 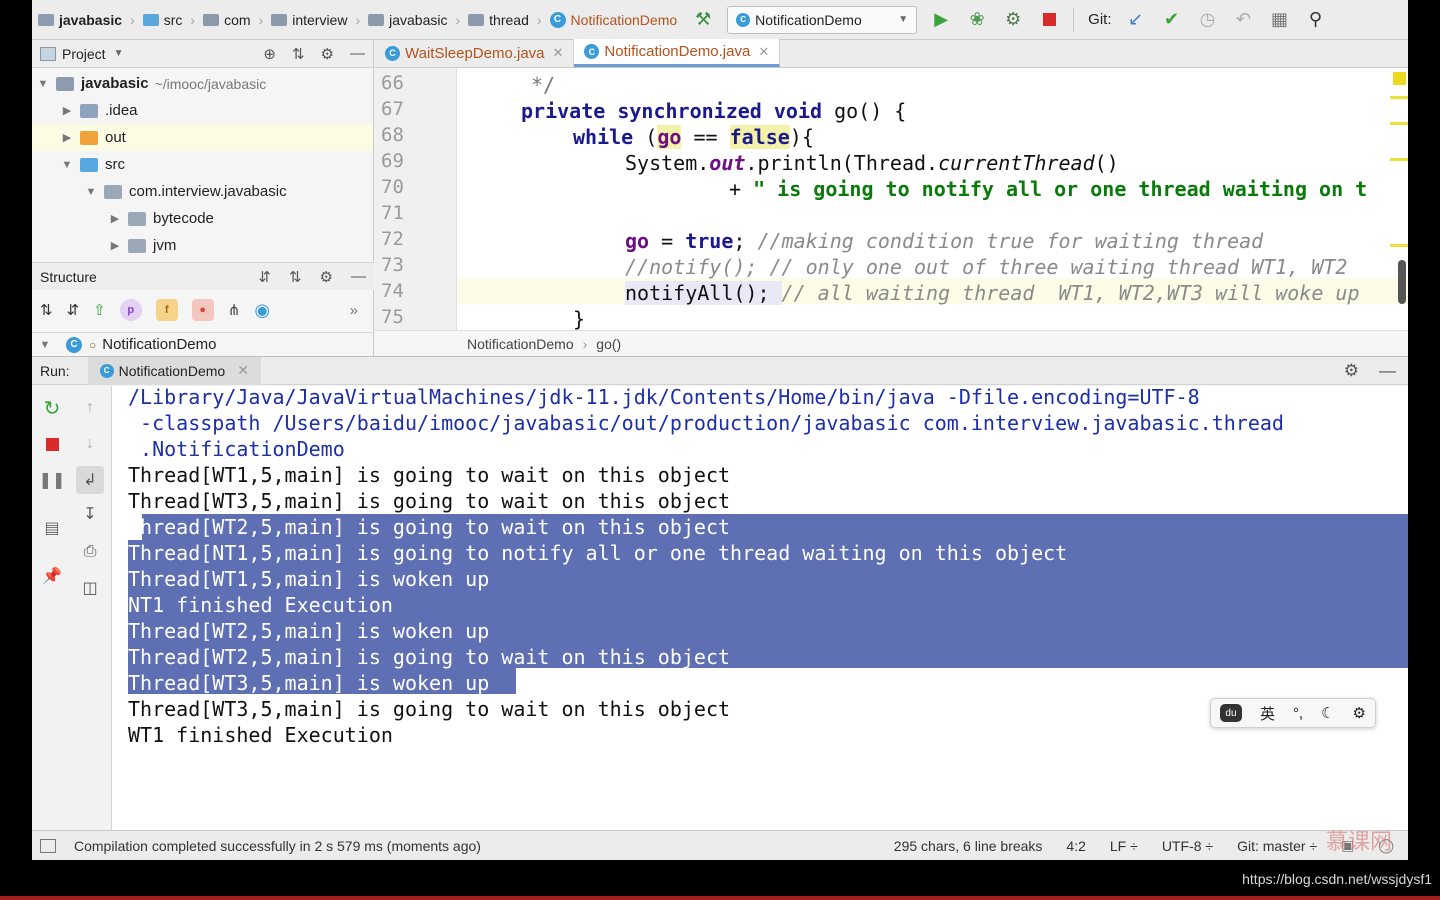 I want to click on build-hammer-icon: ⚒, so click(x=703, y=20).